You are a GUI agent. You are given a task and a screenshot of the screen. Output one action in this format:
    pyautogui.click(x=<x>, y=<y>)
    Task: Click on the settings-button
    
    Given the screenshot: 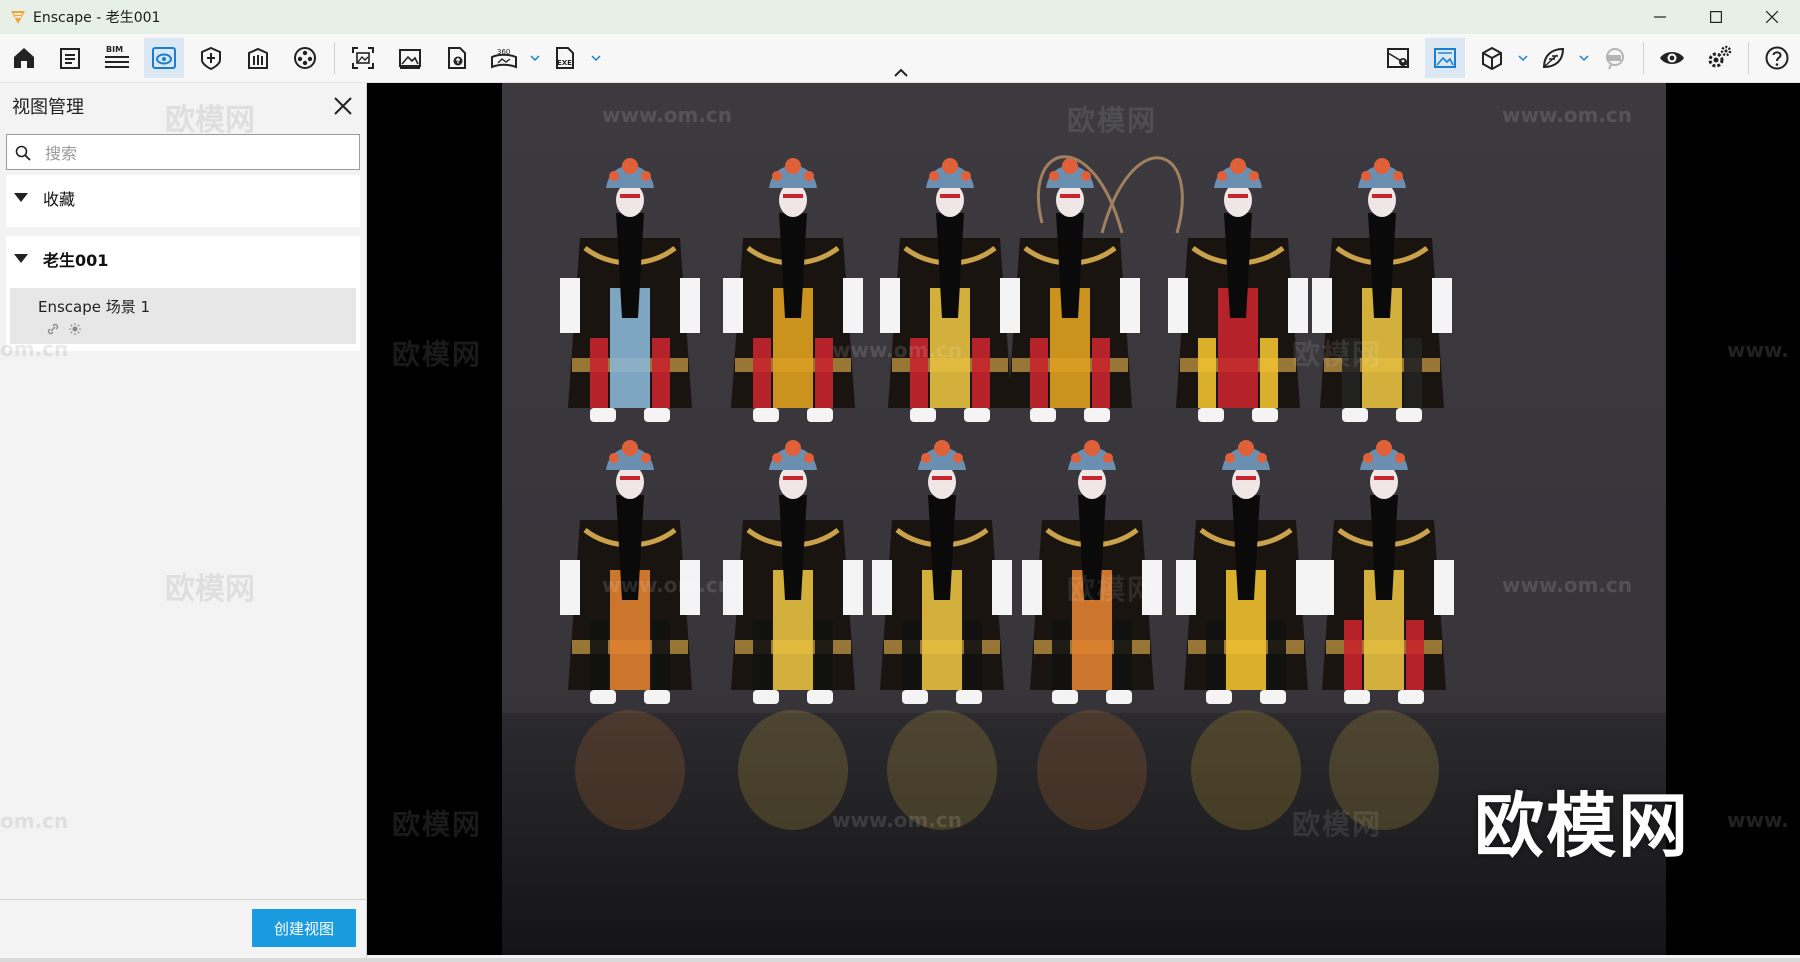 What is the action you would take?
    pyautogui.click(x=1719, y=58)
    